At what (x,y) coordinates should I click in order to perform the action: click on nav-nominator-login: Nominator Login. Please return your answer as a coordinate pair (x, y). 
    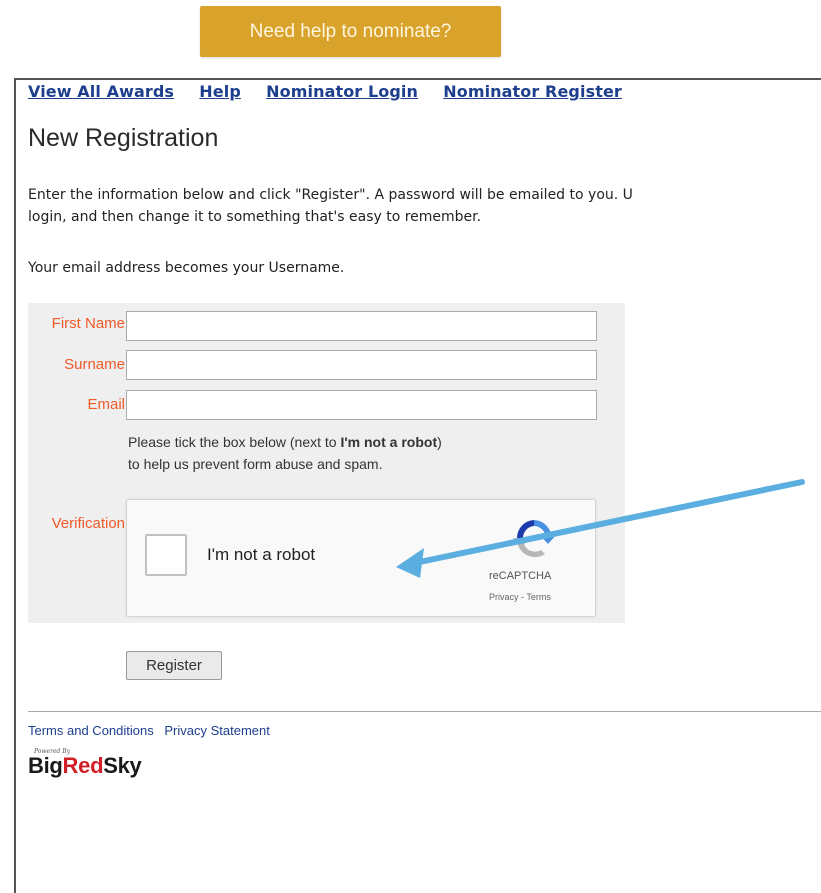
    Looking at the image, I should click on (342, 91).